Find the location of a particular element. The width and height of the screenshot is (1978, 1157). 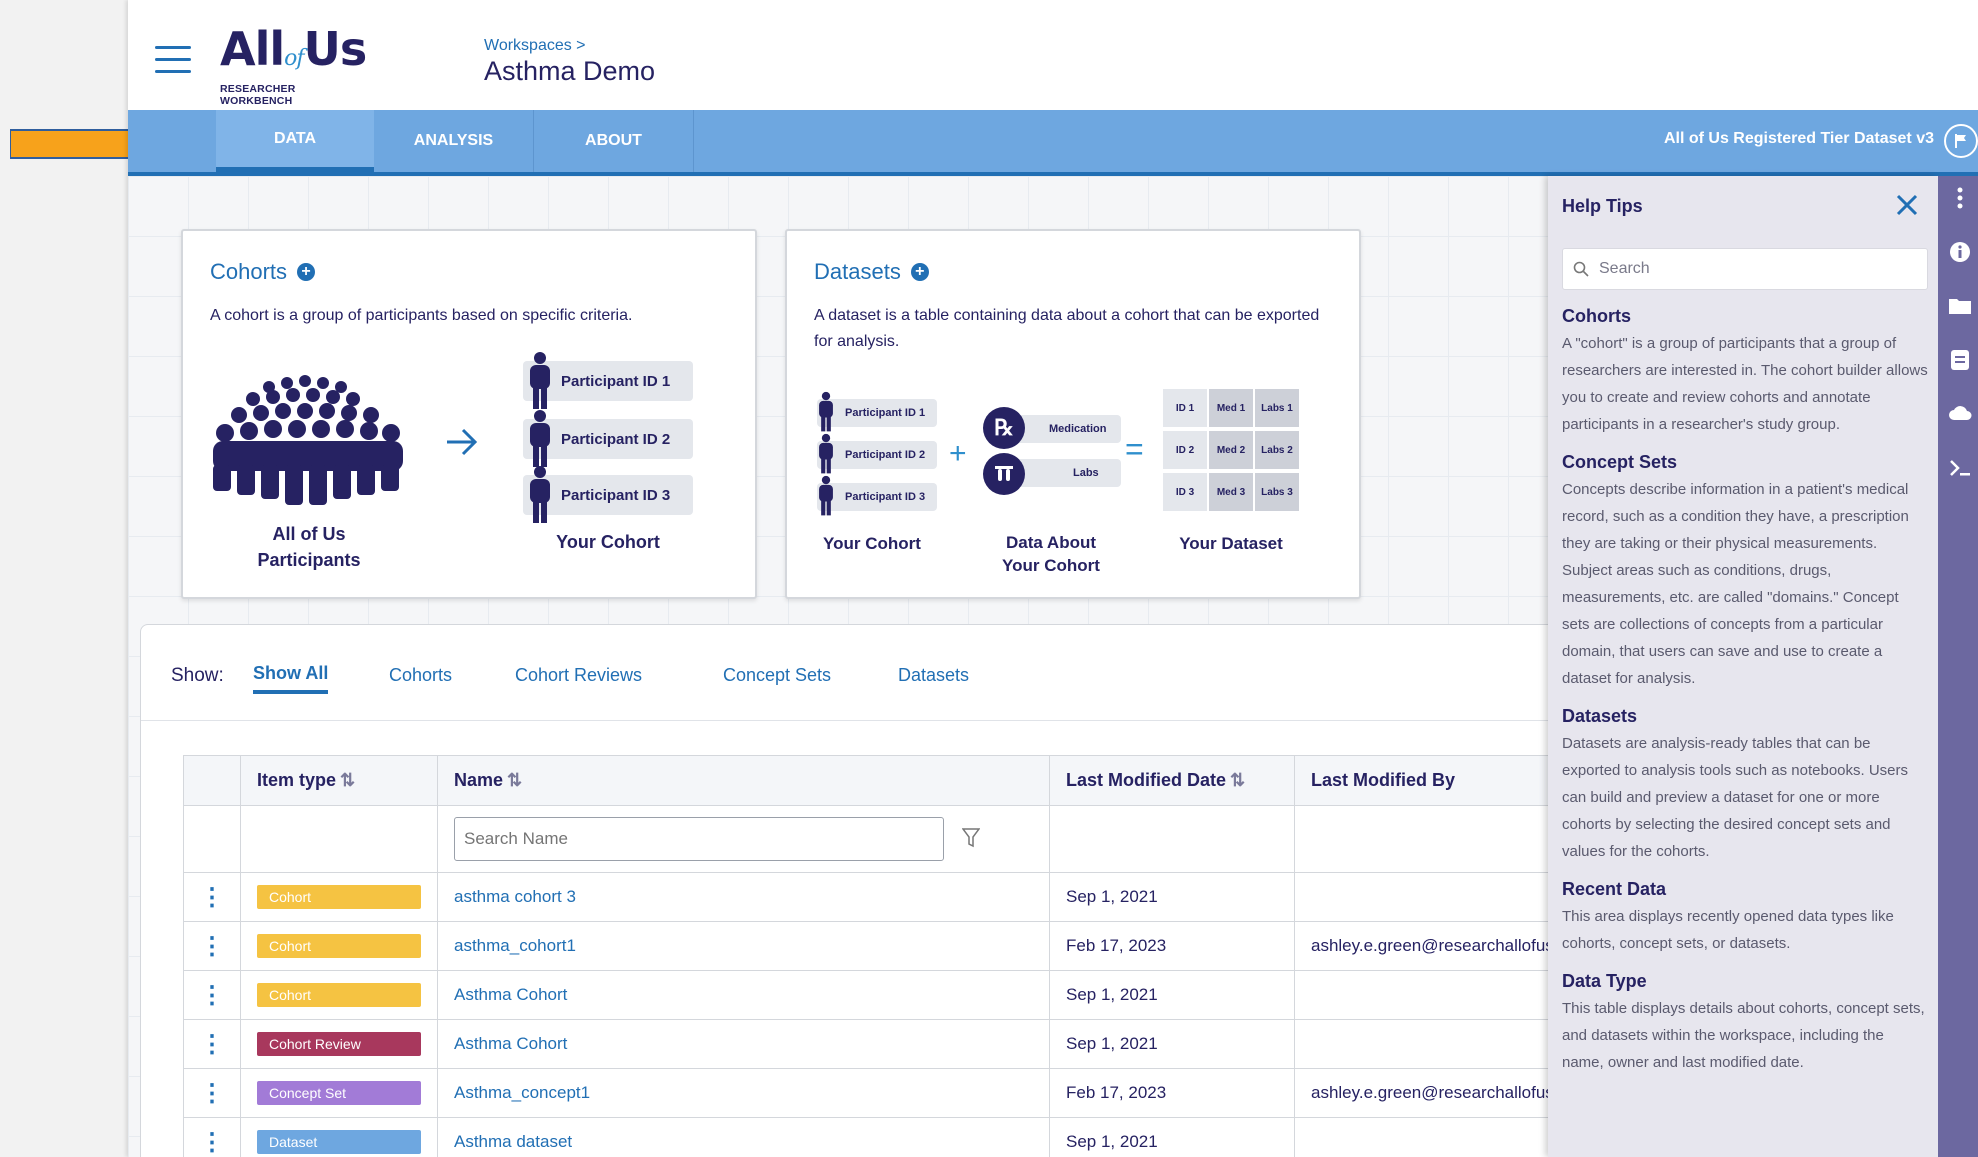

plus-sign-icon: + is located at coordinates (958, 453).